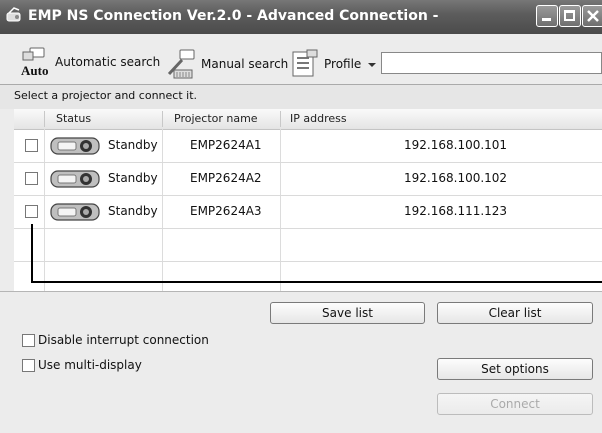 The height and width of the screenshot is (433, 602). What do you see at coordinates (318, 118) in the screenshot?
I see `column-header-ip-address: IP address` at bounding box center [318, 118].